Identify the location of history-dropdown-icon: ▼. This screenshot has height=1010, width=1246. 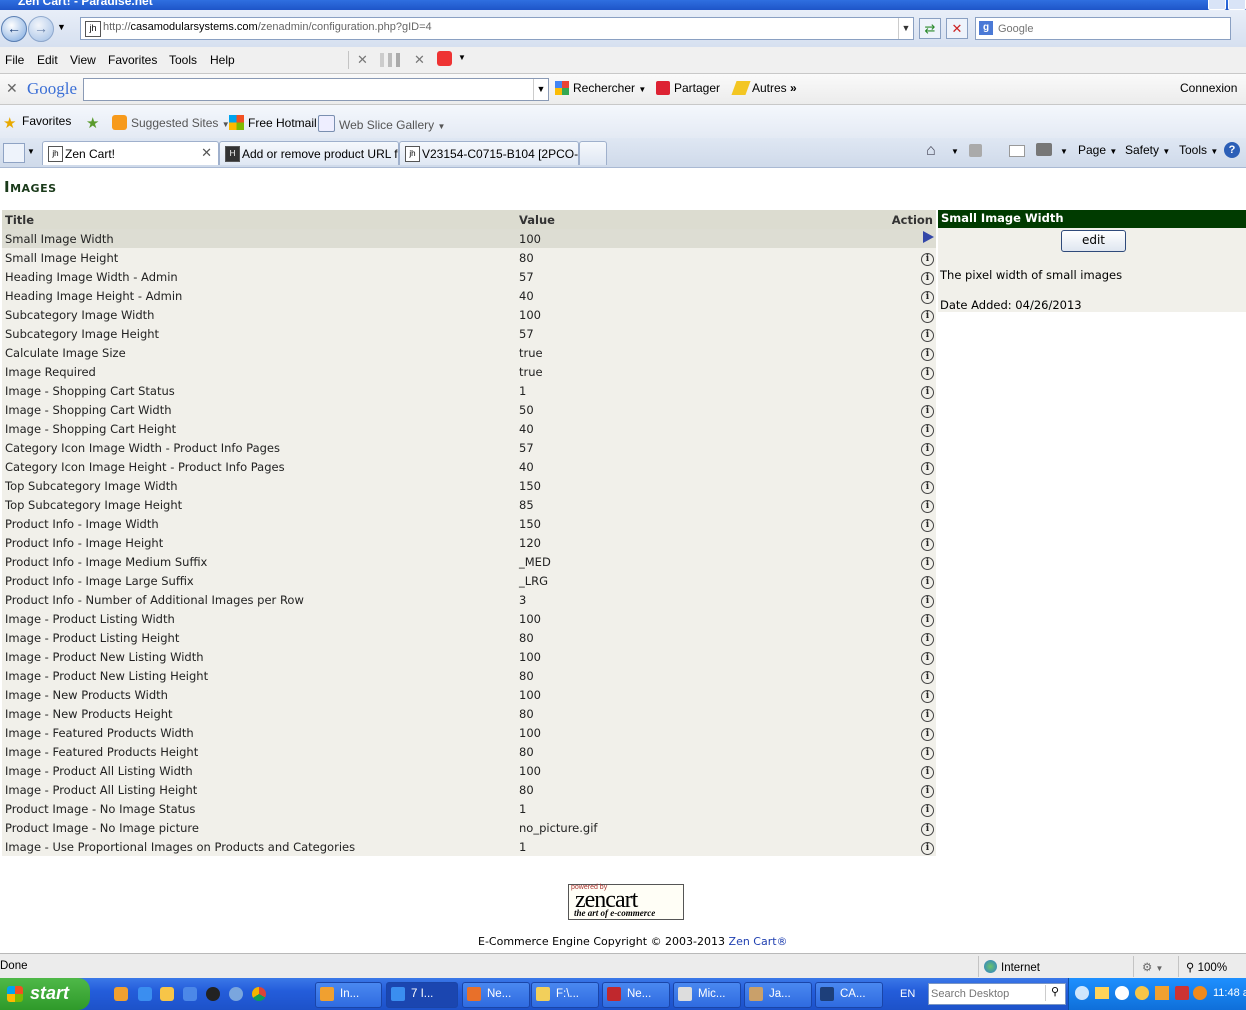
(61, 27).